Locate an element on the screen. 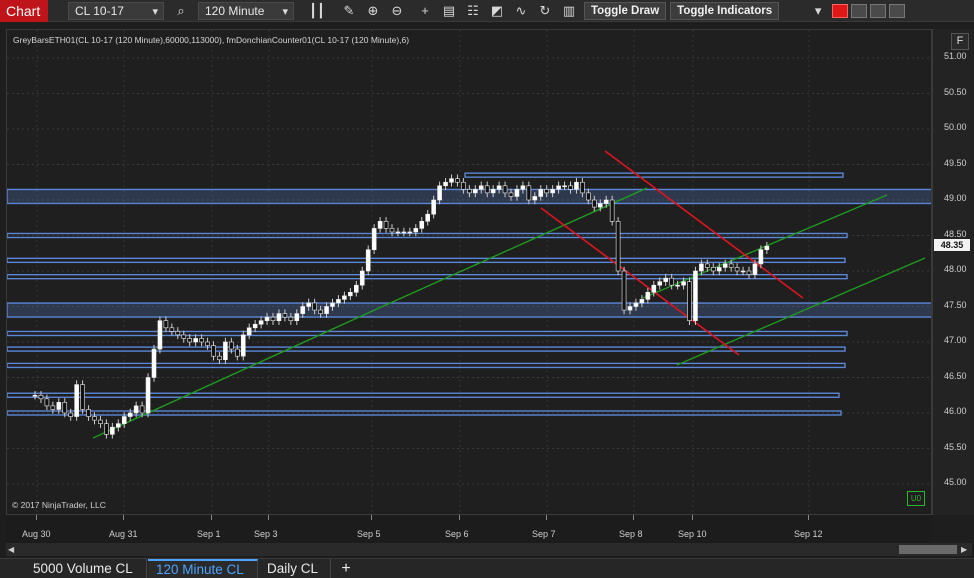 Image resolution: width=974 pixels, height=578 pixels. scroll-thumb is located at coordinates (928, 549).